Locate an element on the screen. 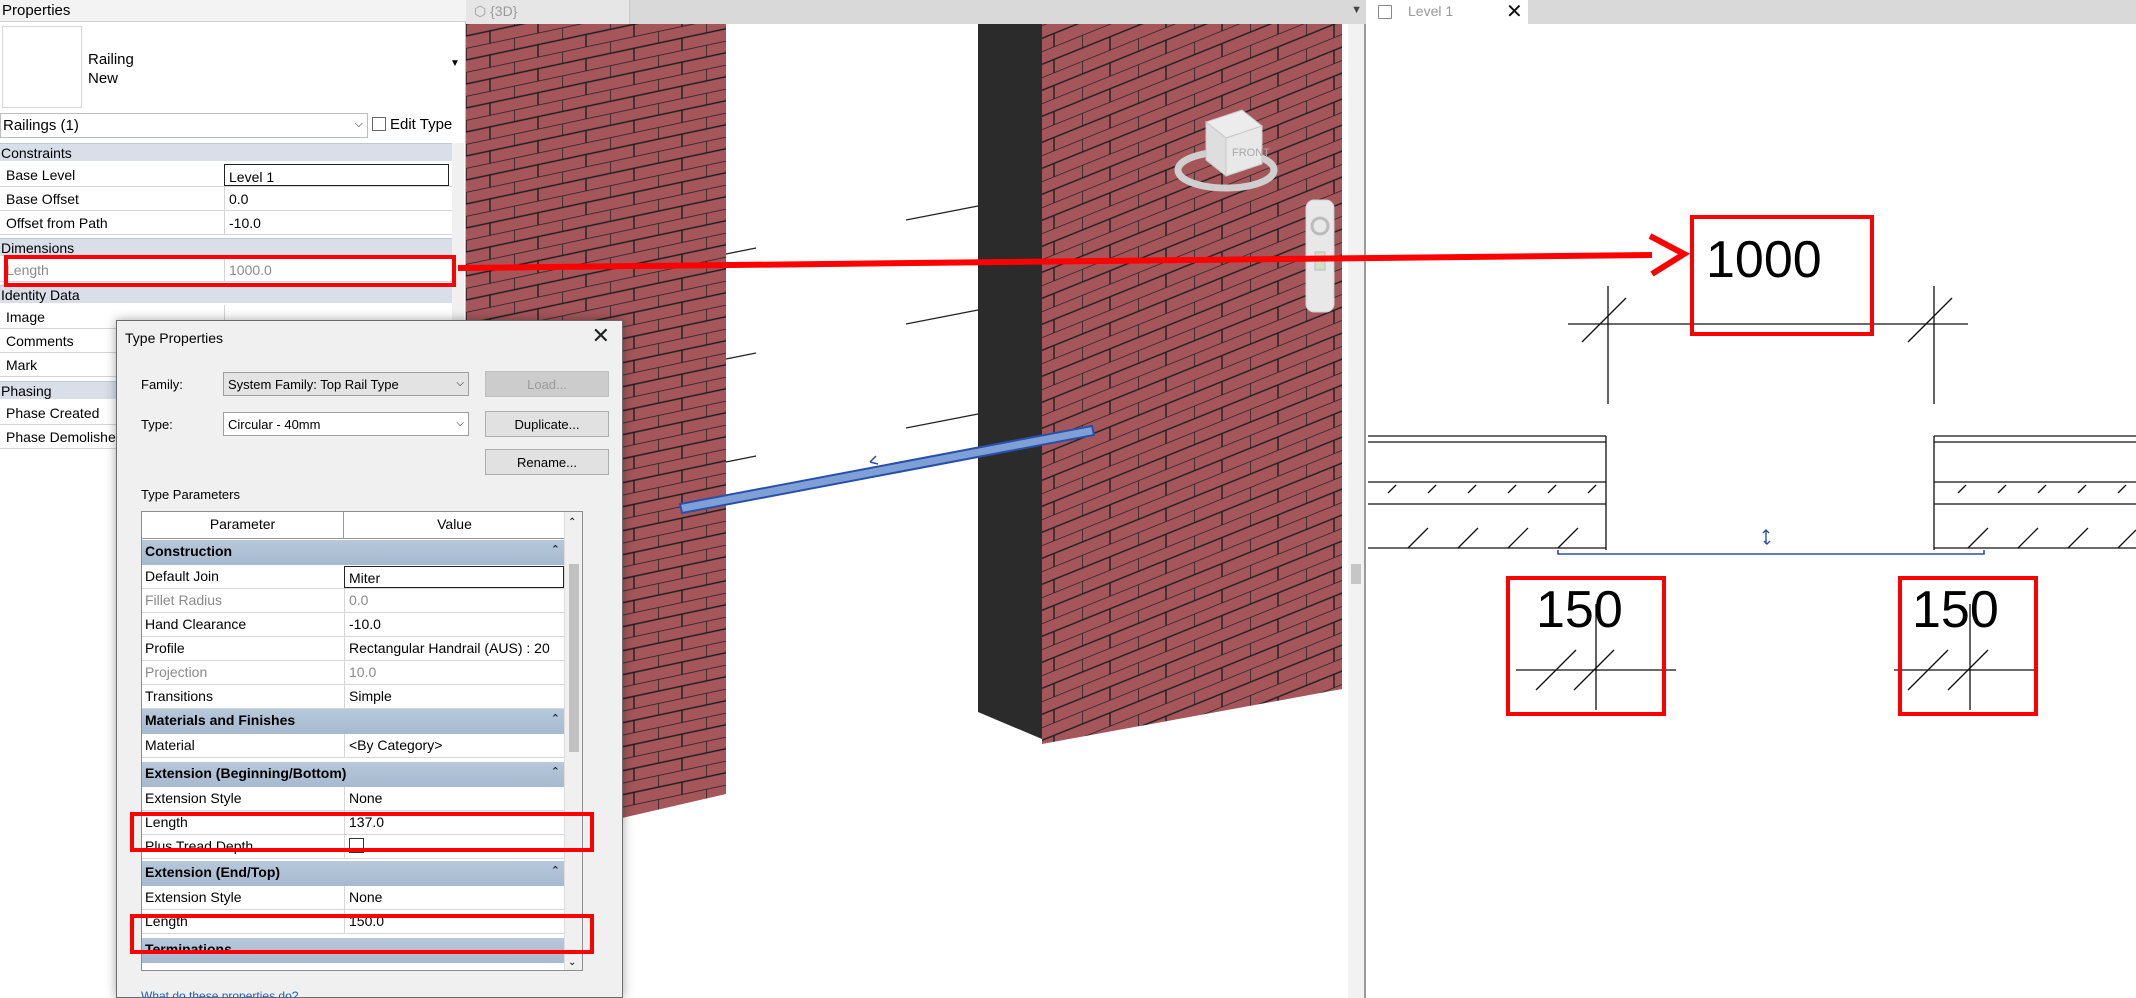 This screenshot has width=2136, height=998. section-label: Extension (End/Top) is located at coordinates (213, 872).